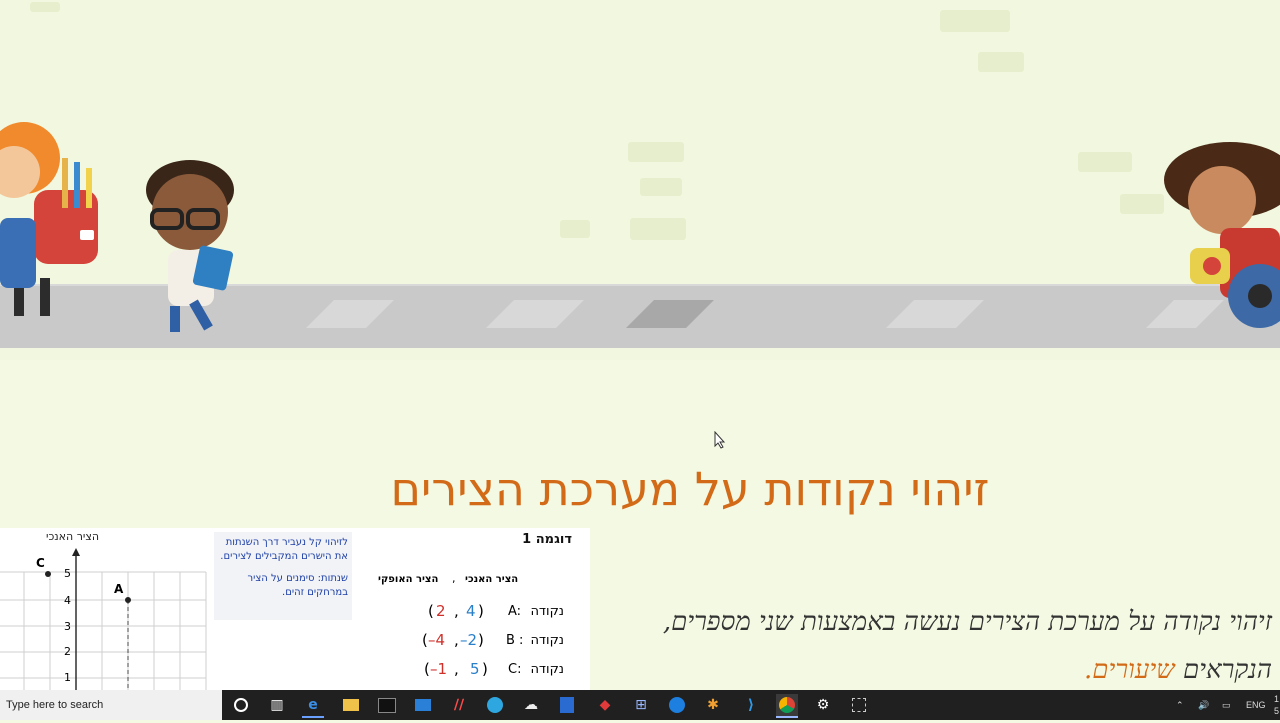 The image size is (1280, 723). Describe the element at coordinates (475, 669) in the screenshot. I see `y-coordinate: 5` at that location.